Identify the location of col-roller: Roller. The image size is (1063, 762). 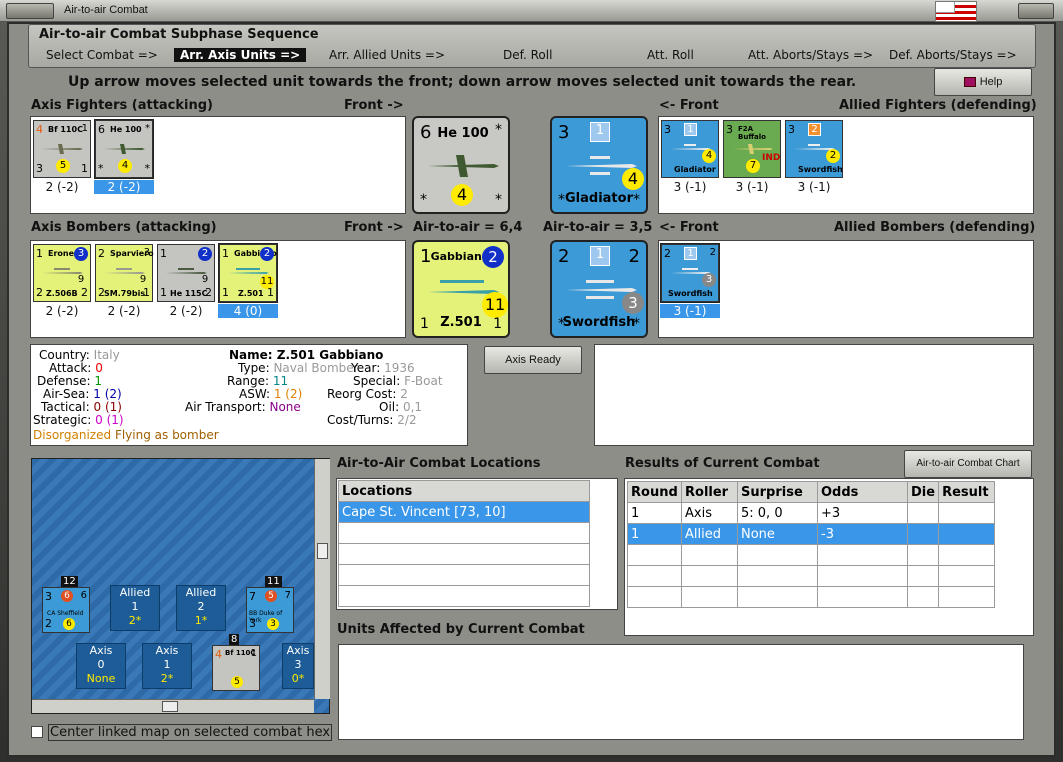
(709, 492).